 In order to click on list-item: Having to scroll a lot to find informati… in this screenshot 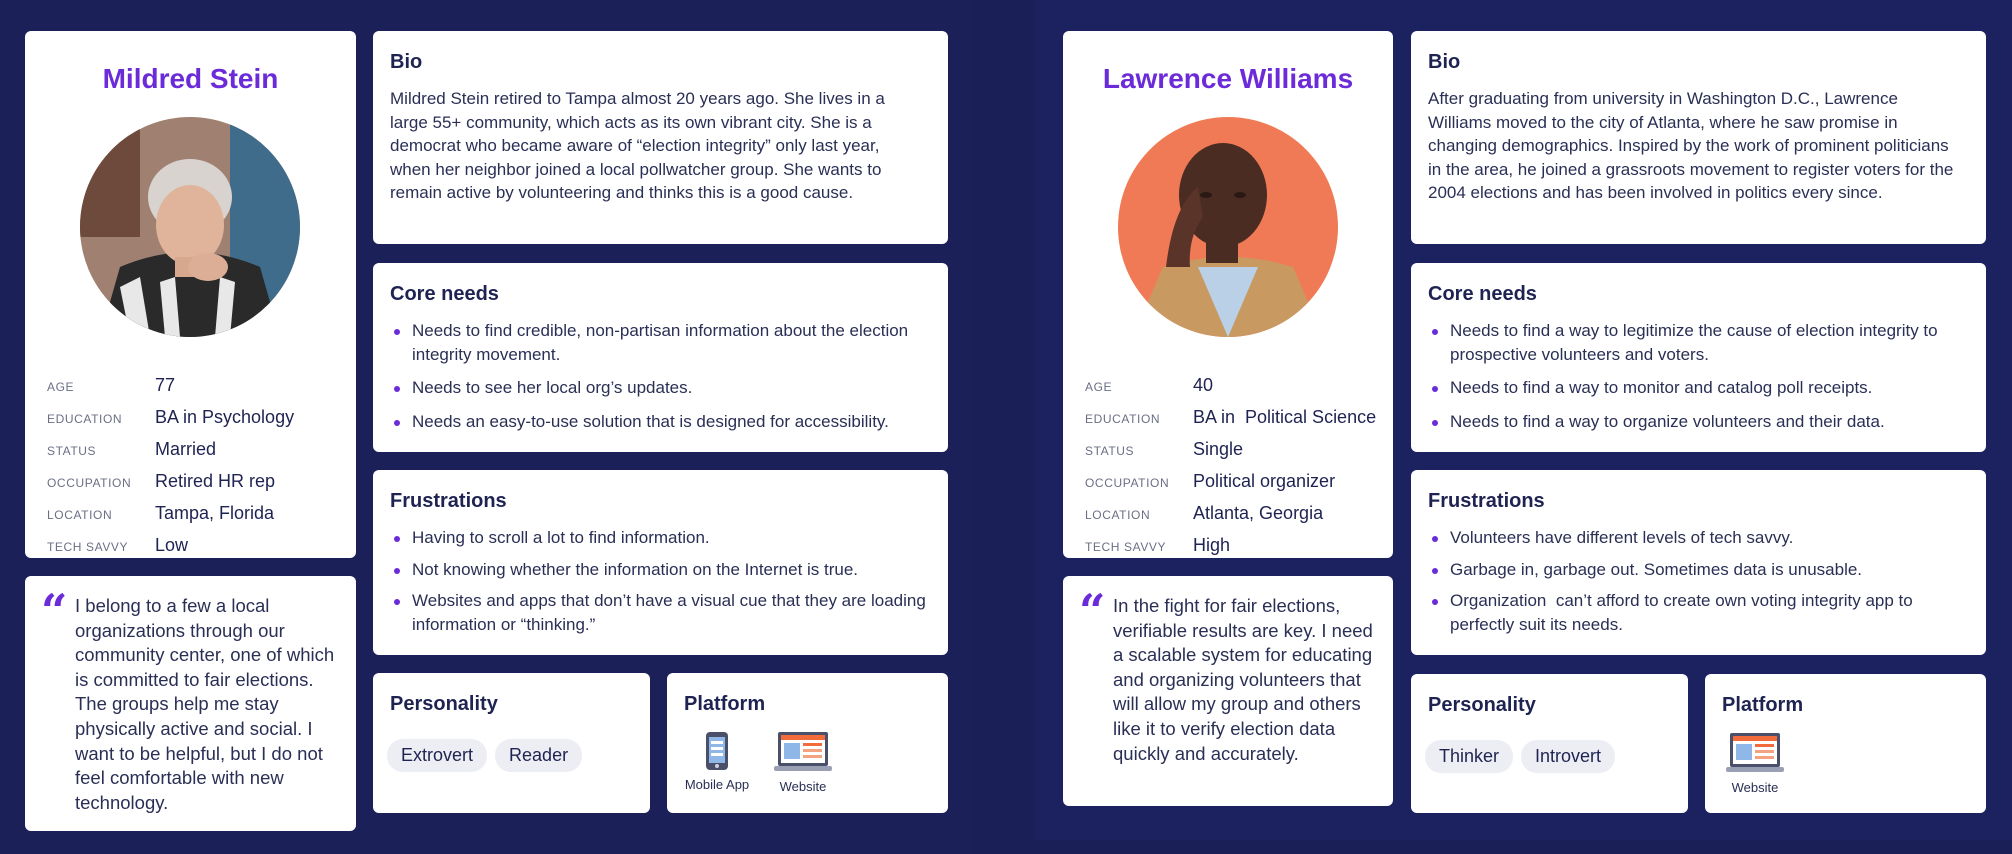, I will do `click(659, 538)`.